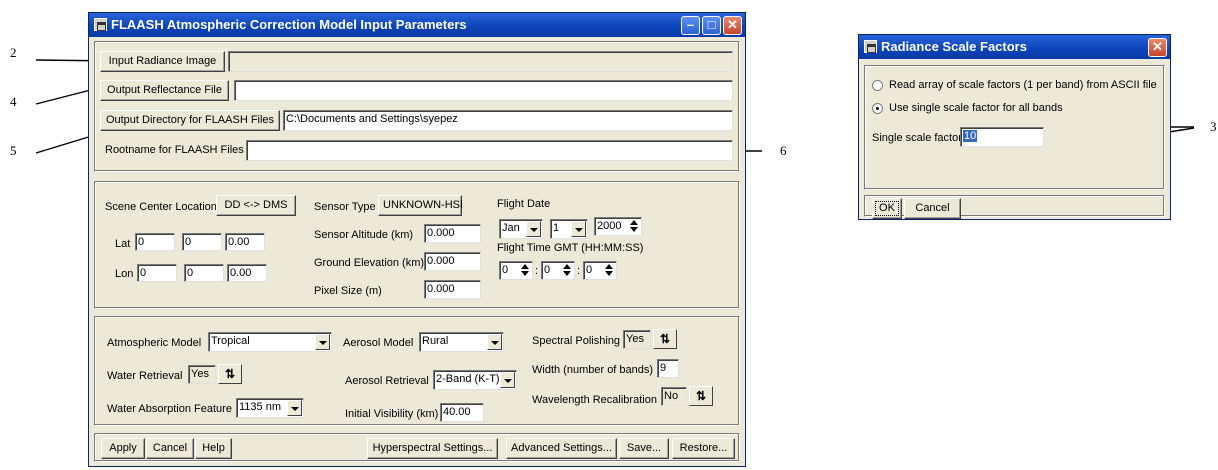  Describe the element at coordinates (516, 270) in the screenshot. I see `hour-spinner: 0` at that location.